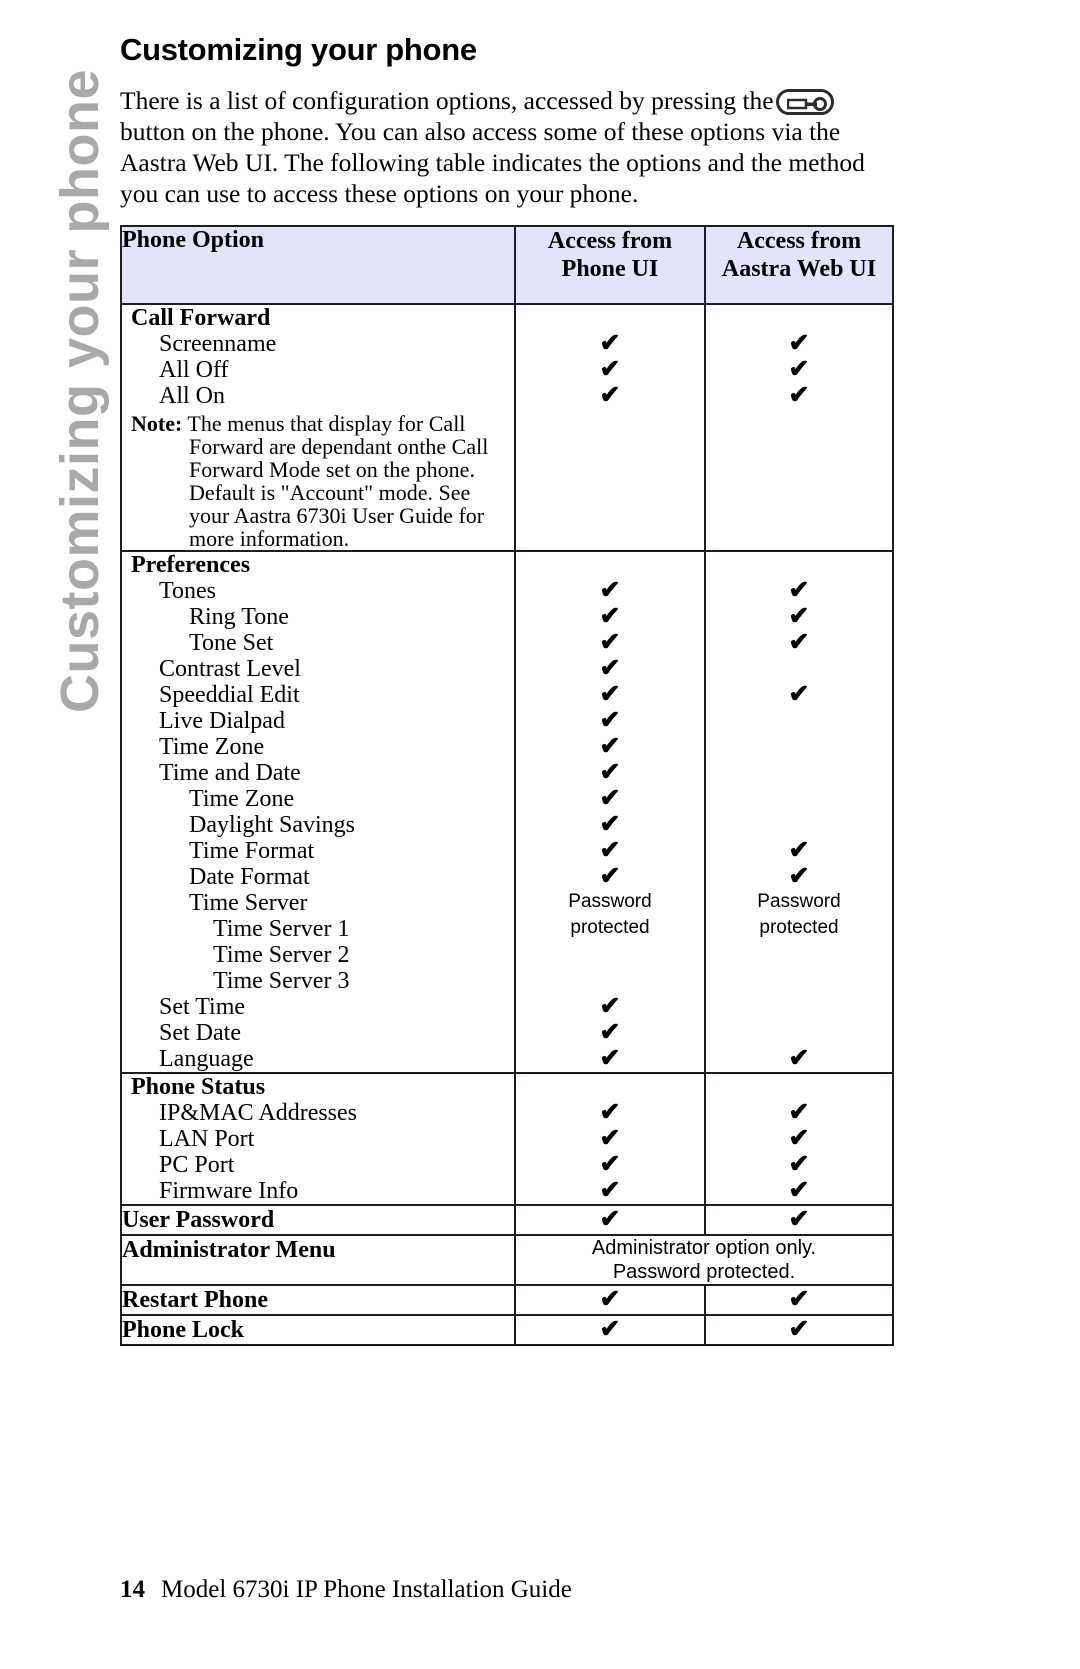 The image size is (1080, 1669). I want to click on note-line: Forward are dependant onthe Call, so click(339, 447).